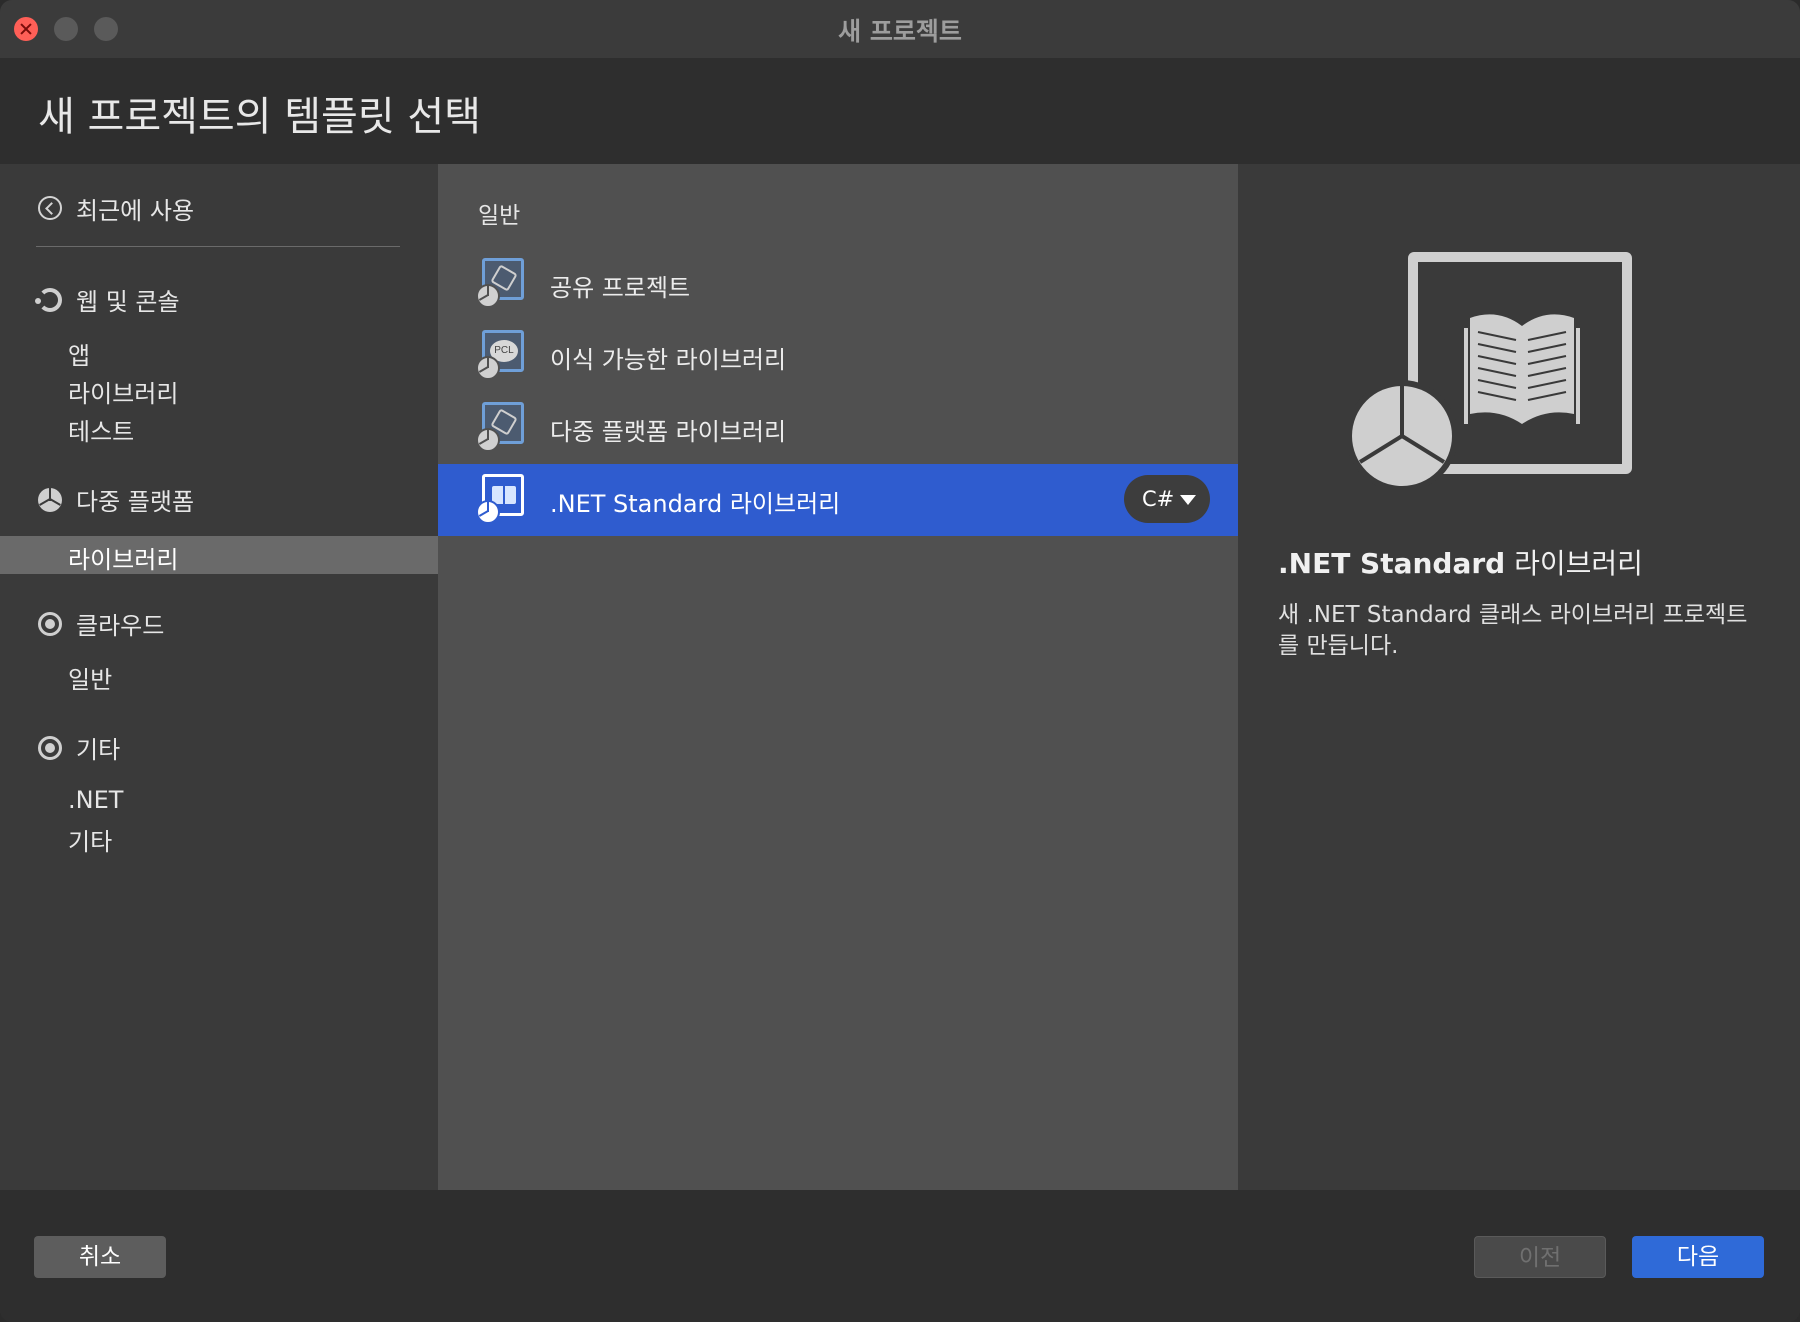 The height and width of the screenshot is (1322, 1800). I want to click on dialog-footer: 취소 이전 다음, so click(900, 1256).